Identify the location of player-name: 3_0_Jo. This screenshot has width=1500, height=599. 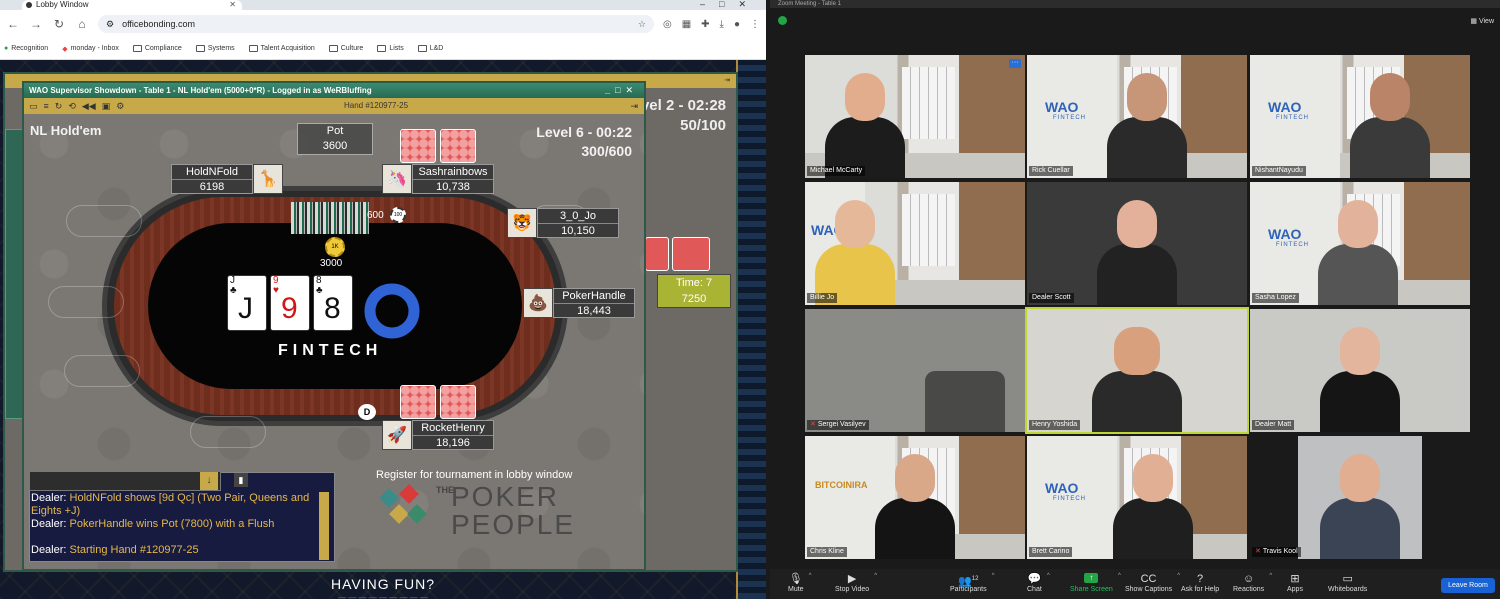
(578, 216).